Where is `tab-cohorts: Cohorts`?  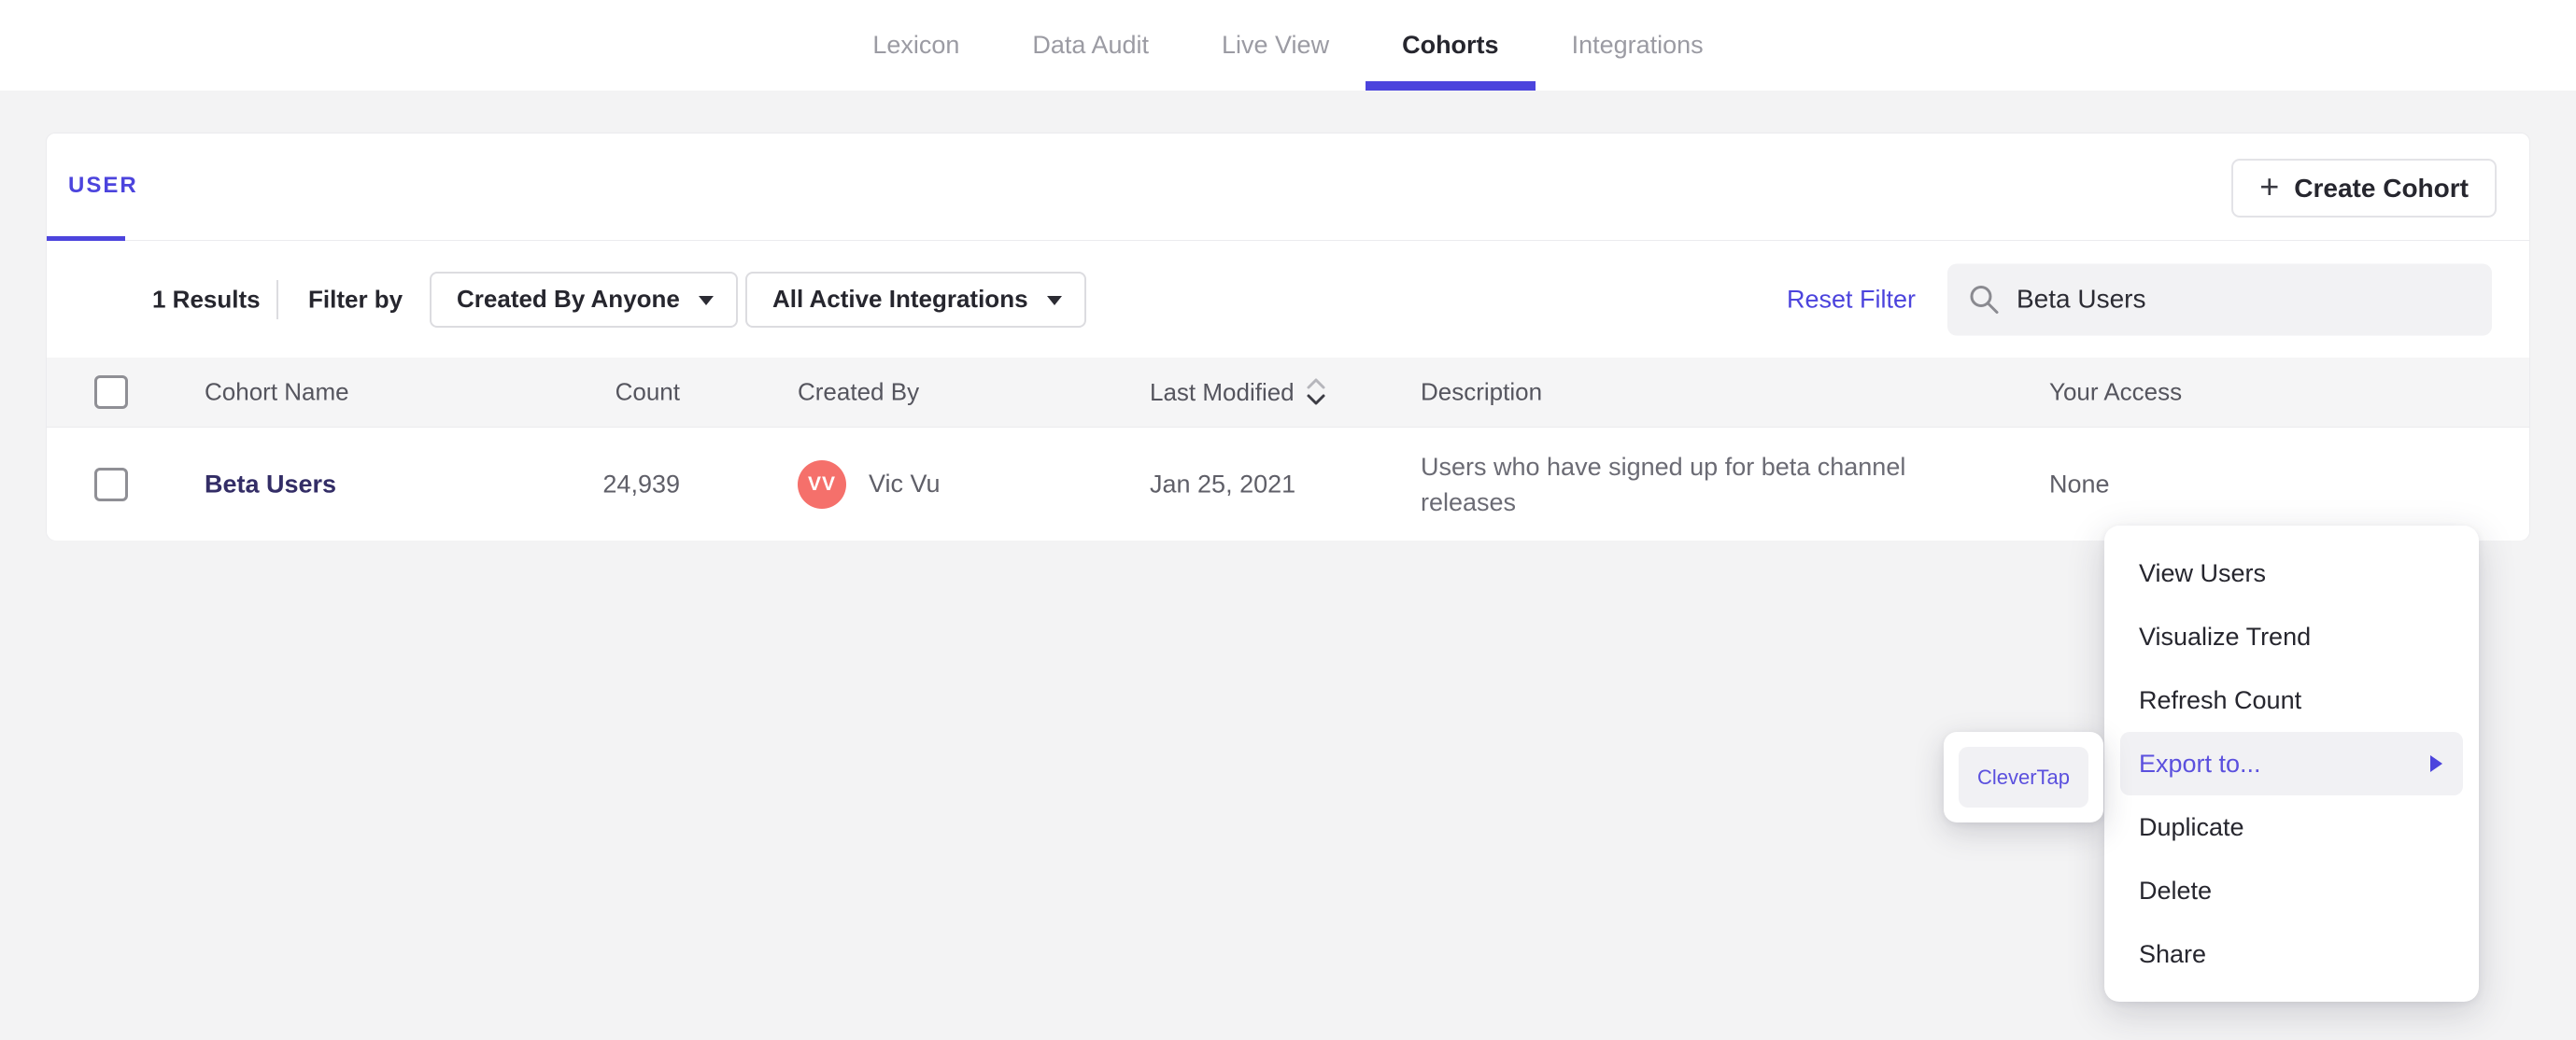 tab-cohorts: Cohorts is located at coordinates (1451, 45).